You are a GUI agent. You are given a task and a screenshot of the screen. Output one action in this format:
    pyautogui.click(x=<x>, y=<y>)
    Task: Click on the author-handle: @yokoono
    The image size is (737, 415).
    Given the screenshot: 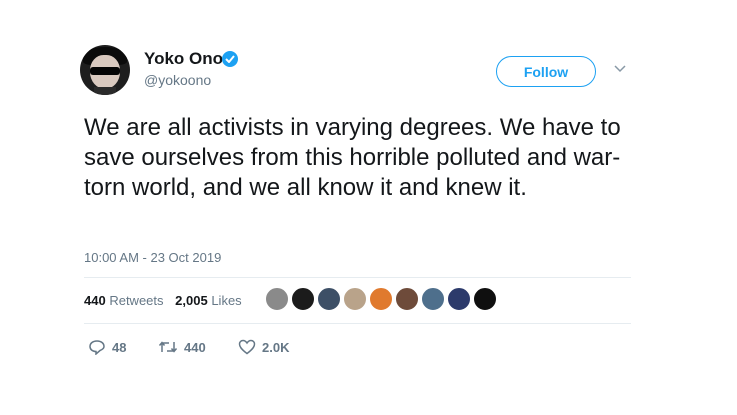 What is the action you would take?
    pyautogui.click(x=177, y=80)
    